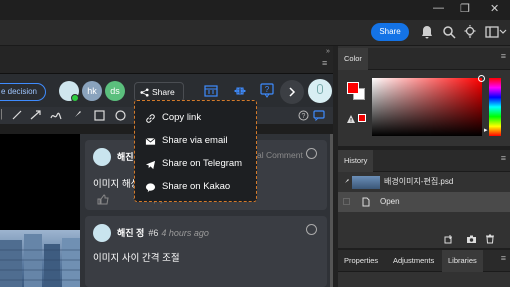 The image size is (510, 287). What do you see at coordinates (424, 59) in the screenshot?
I see `color-panel-header: Color ≡` at bounding box center [424, 59].